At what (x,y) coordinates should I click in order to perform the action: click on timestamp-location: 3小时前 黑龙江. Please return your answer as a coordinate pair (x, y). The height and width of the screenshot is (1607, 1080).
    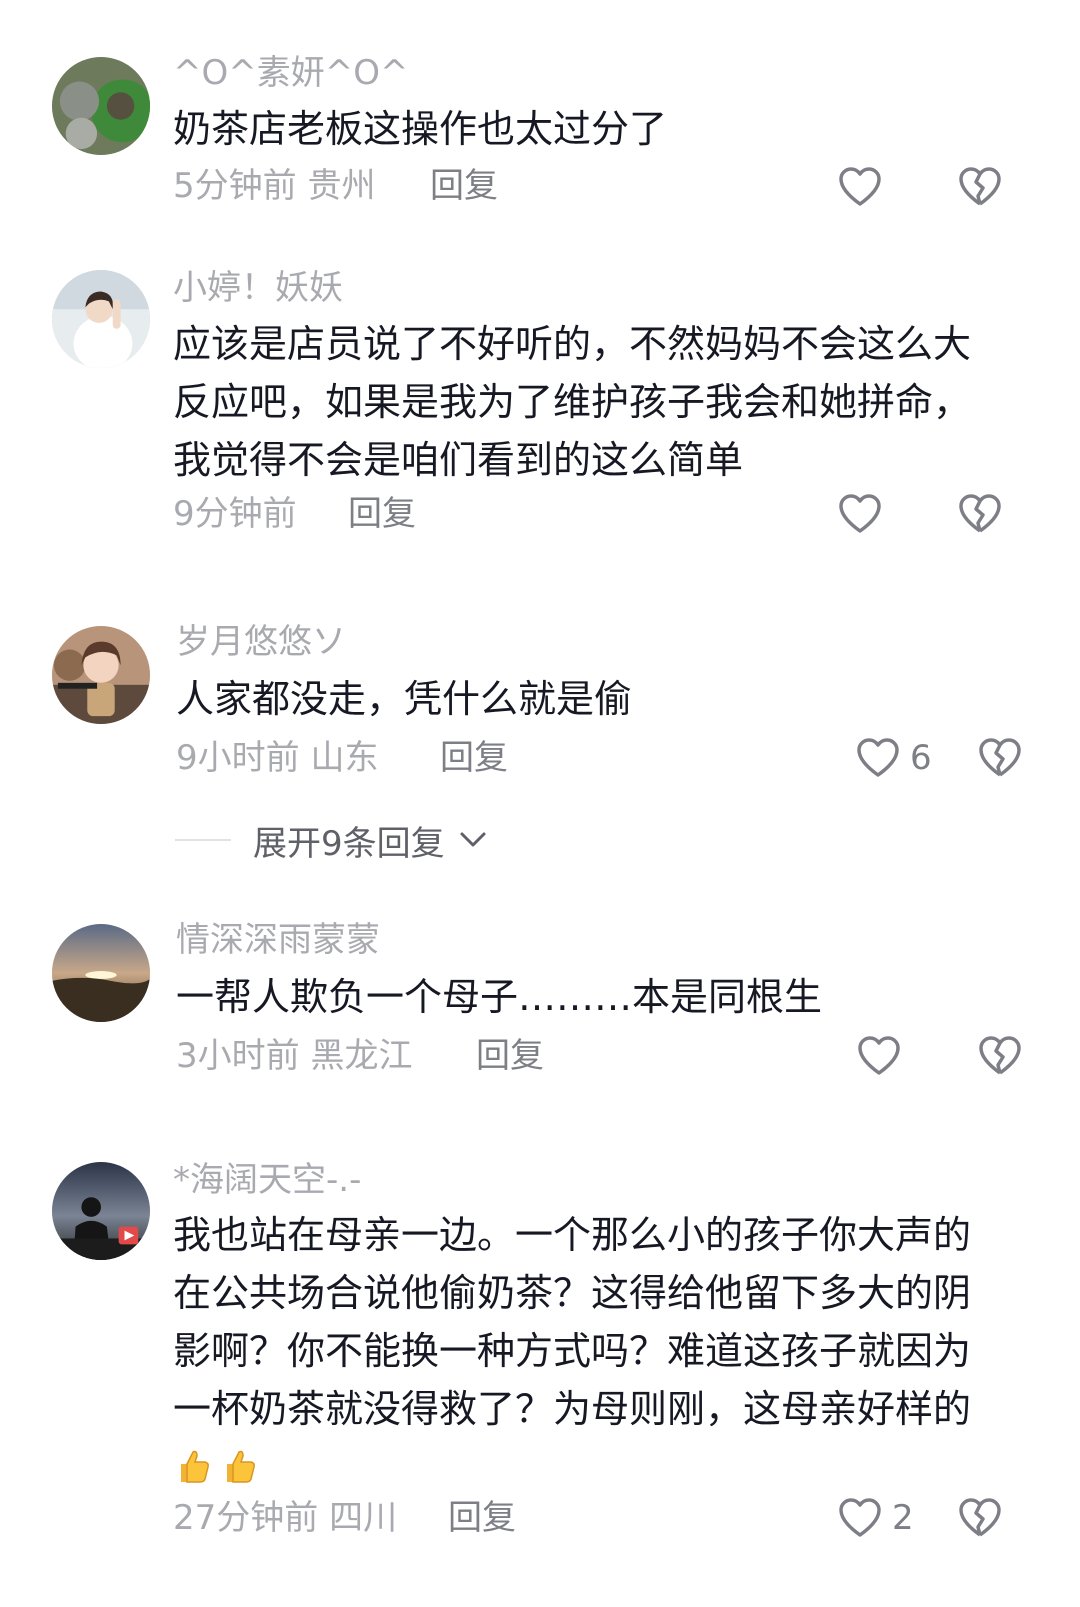
    Looking at the image, I should click on (294, 1056).